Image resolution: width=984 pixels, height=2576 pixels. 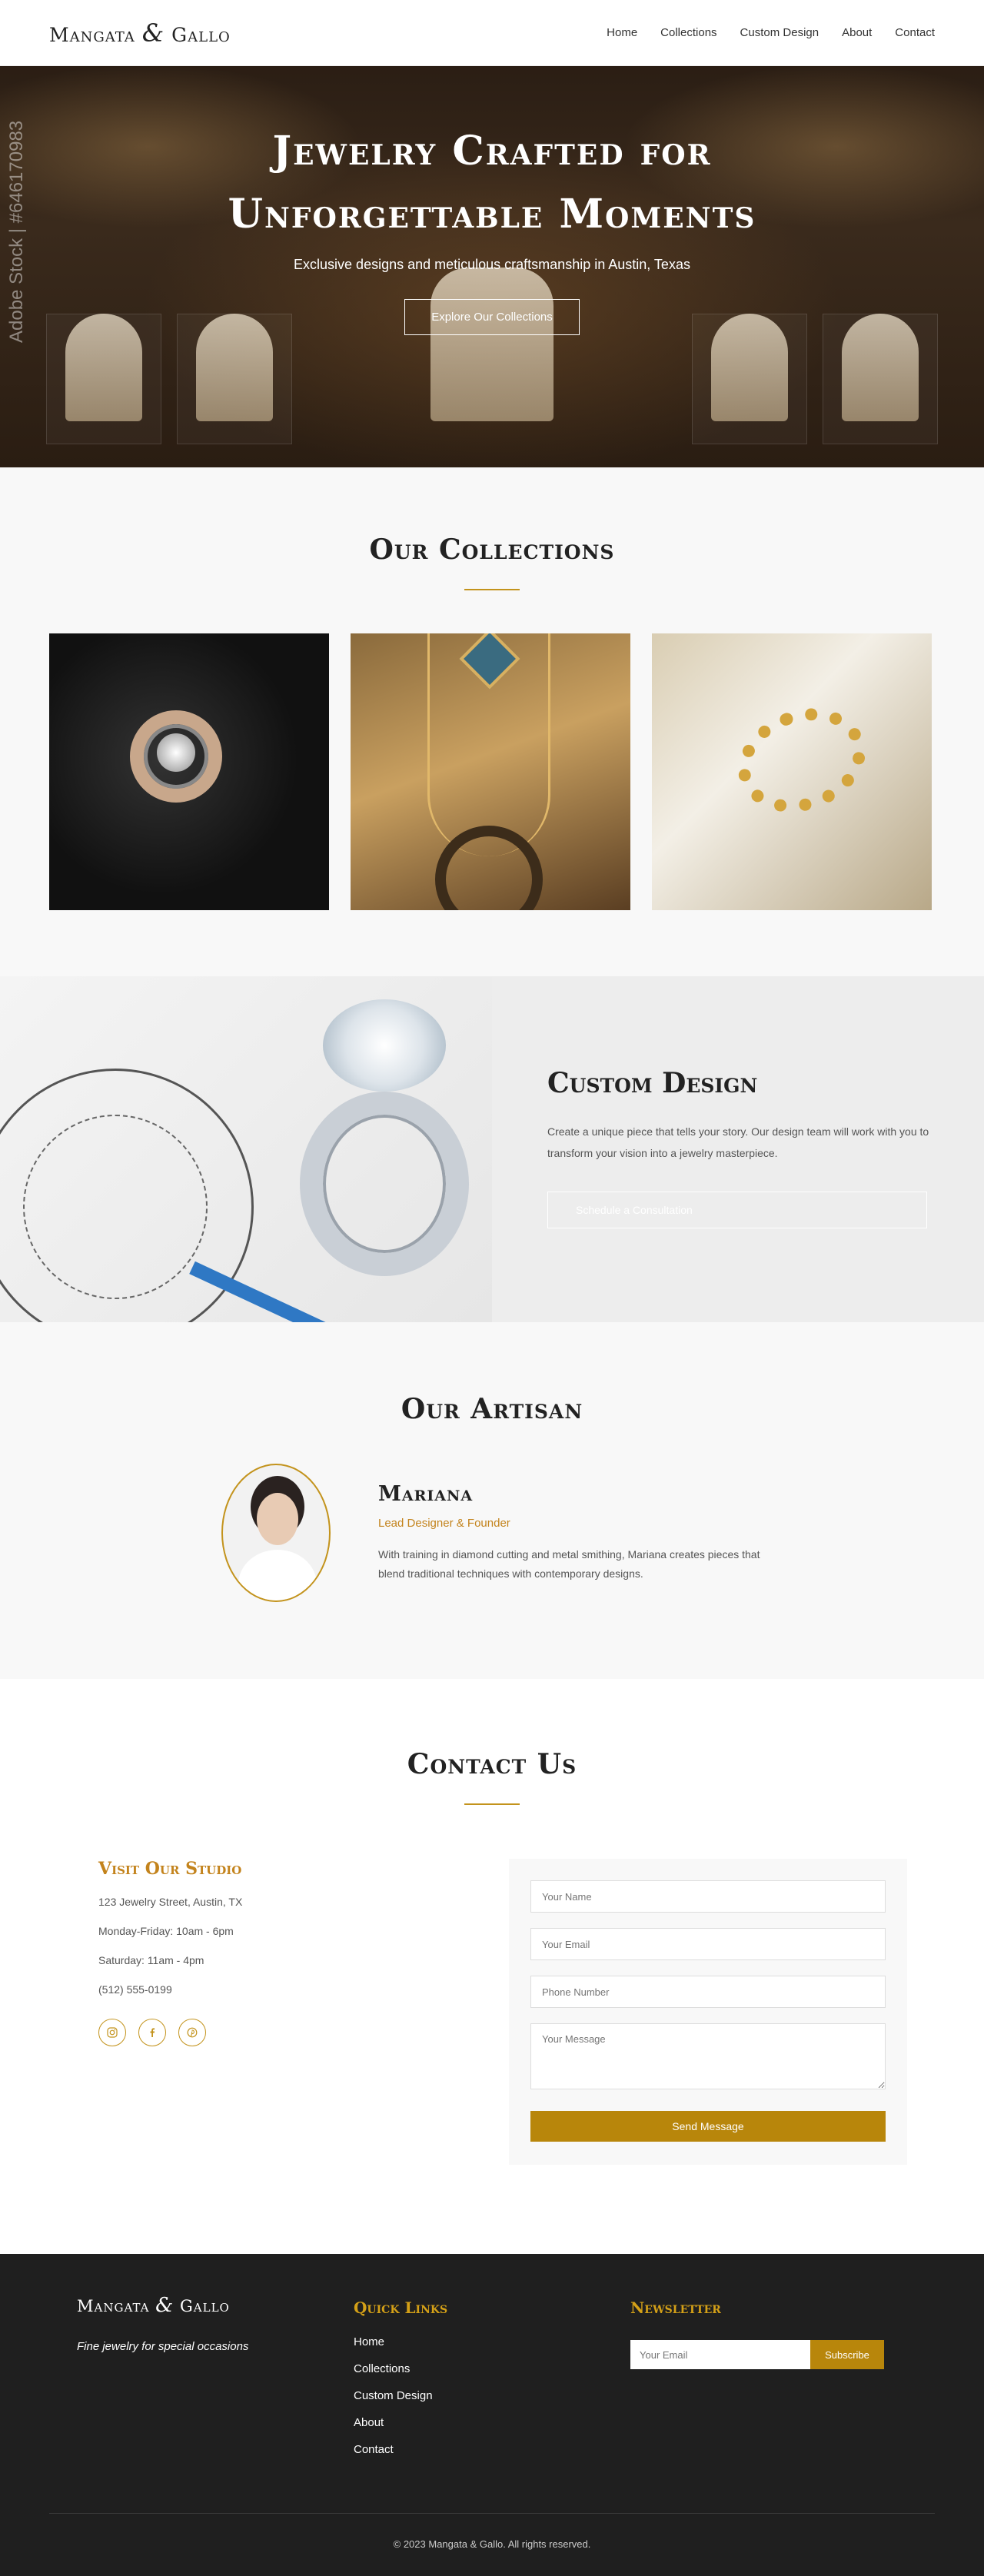 What do you see at coordinates (847, 2354) in the screenshot?
I see `subscribe-button: Subscribe` at bounding box center [847, 2354].